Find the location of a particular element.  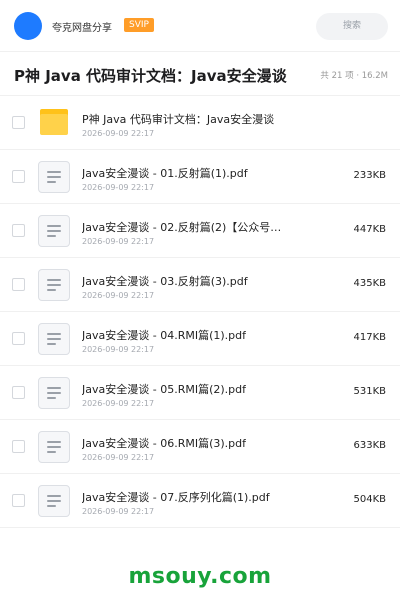

watermark-text: msouy.com is located at coordinates (200, 576).